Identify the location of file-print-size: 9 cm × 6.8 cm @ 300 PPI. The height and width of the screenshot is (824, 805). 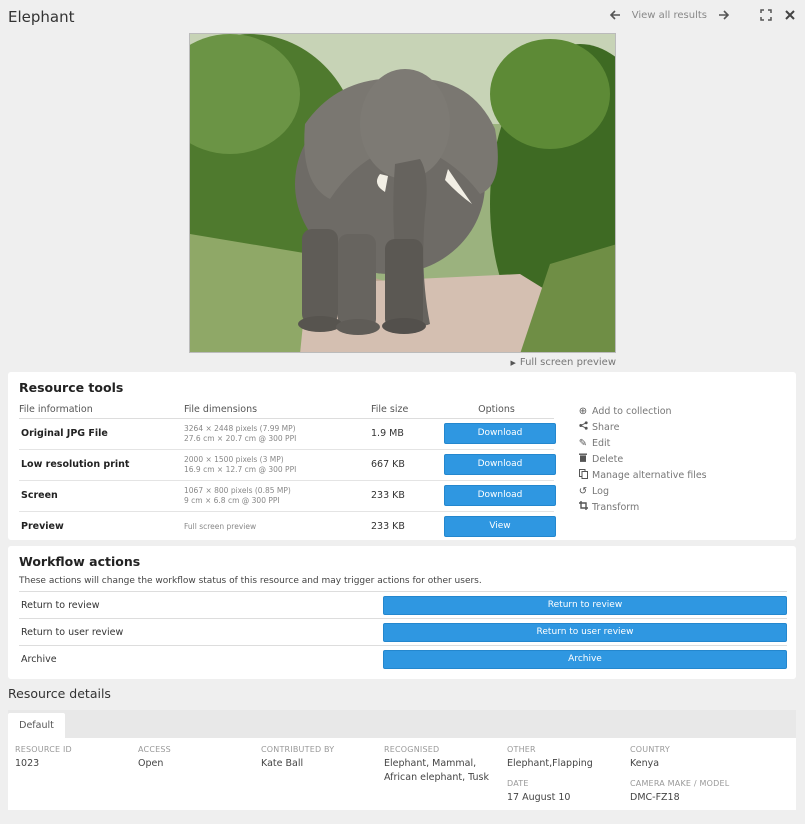
(232, 500).